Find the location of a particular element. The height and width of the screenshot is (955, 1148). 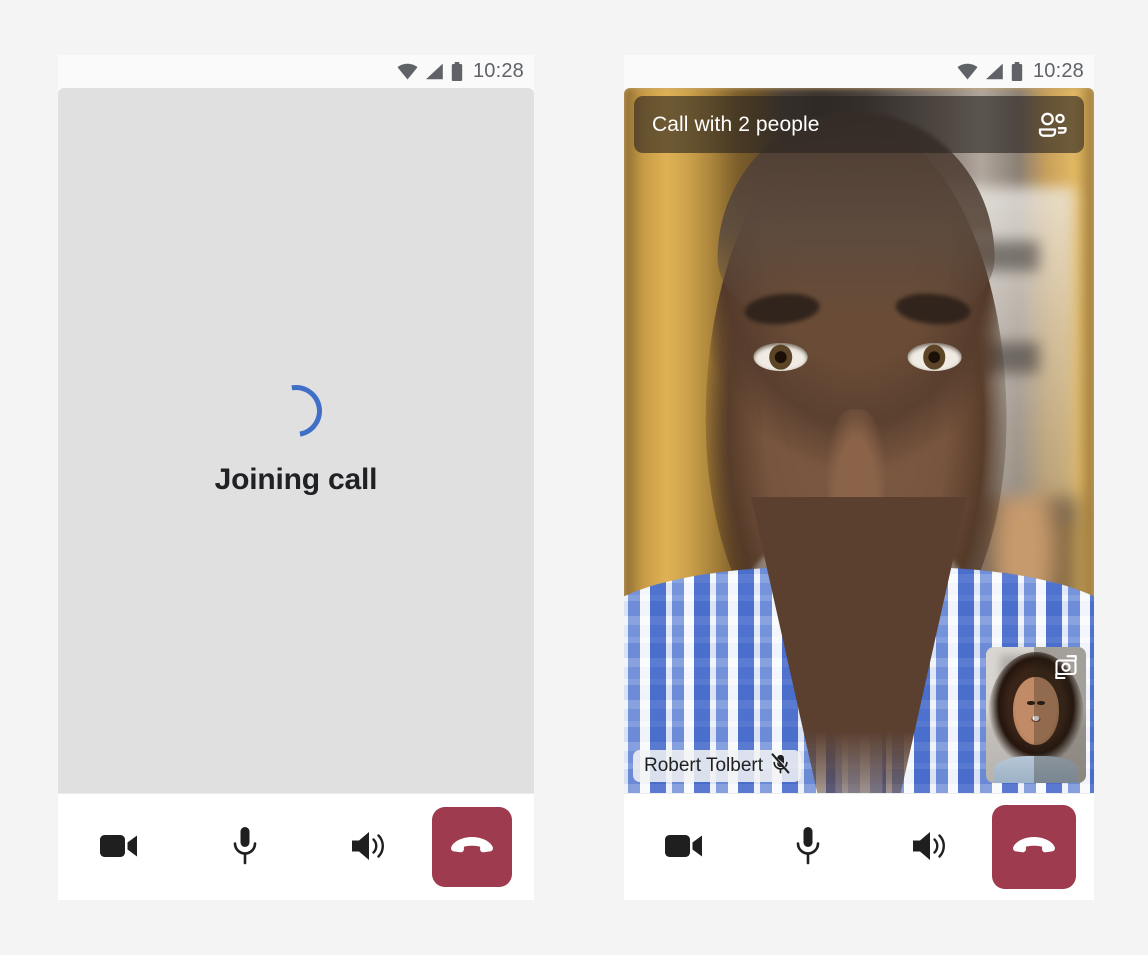

call-title: Call with 2 people is located at coordinates (736, 124).